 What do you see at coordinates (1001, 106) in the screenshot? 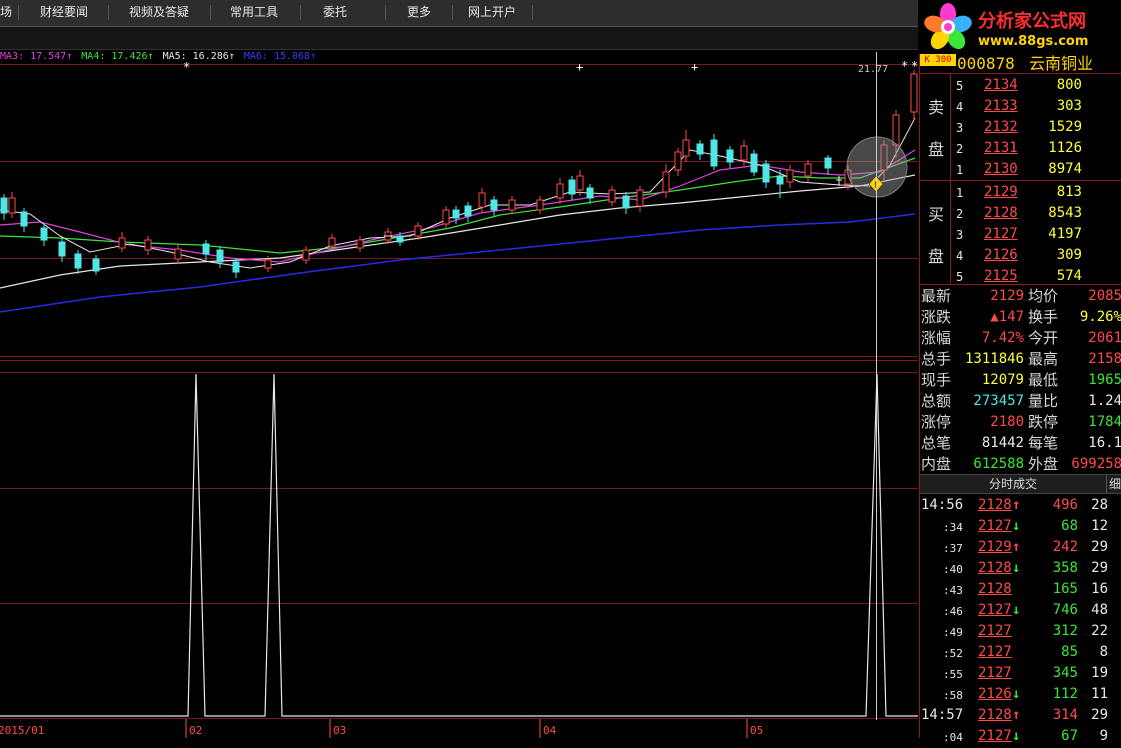
I see `sell-price: 2133` at bounding box center [1001, 106].